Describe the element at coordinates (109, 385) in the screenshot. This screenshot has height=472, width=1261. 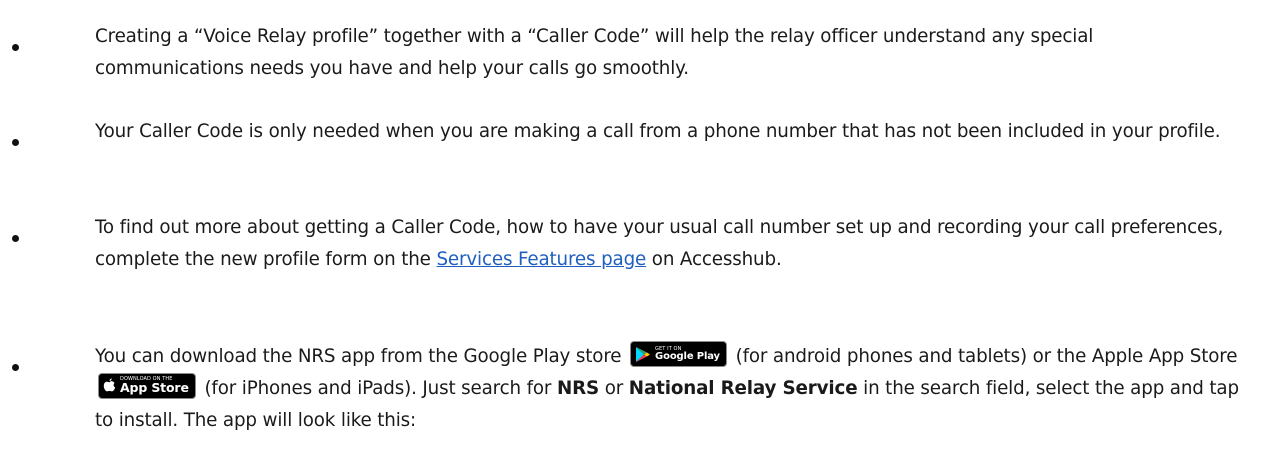
I see `apple-icon` at that location.